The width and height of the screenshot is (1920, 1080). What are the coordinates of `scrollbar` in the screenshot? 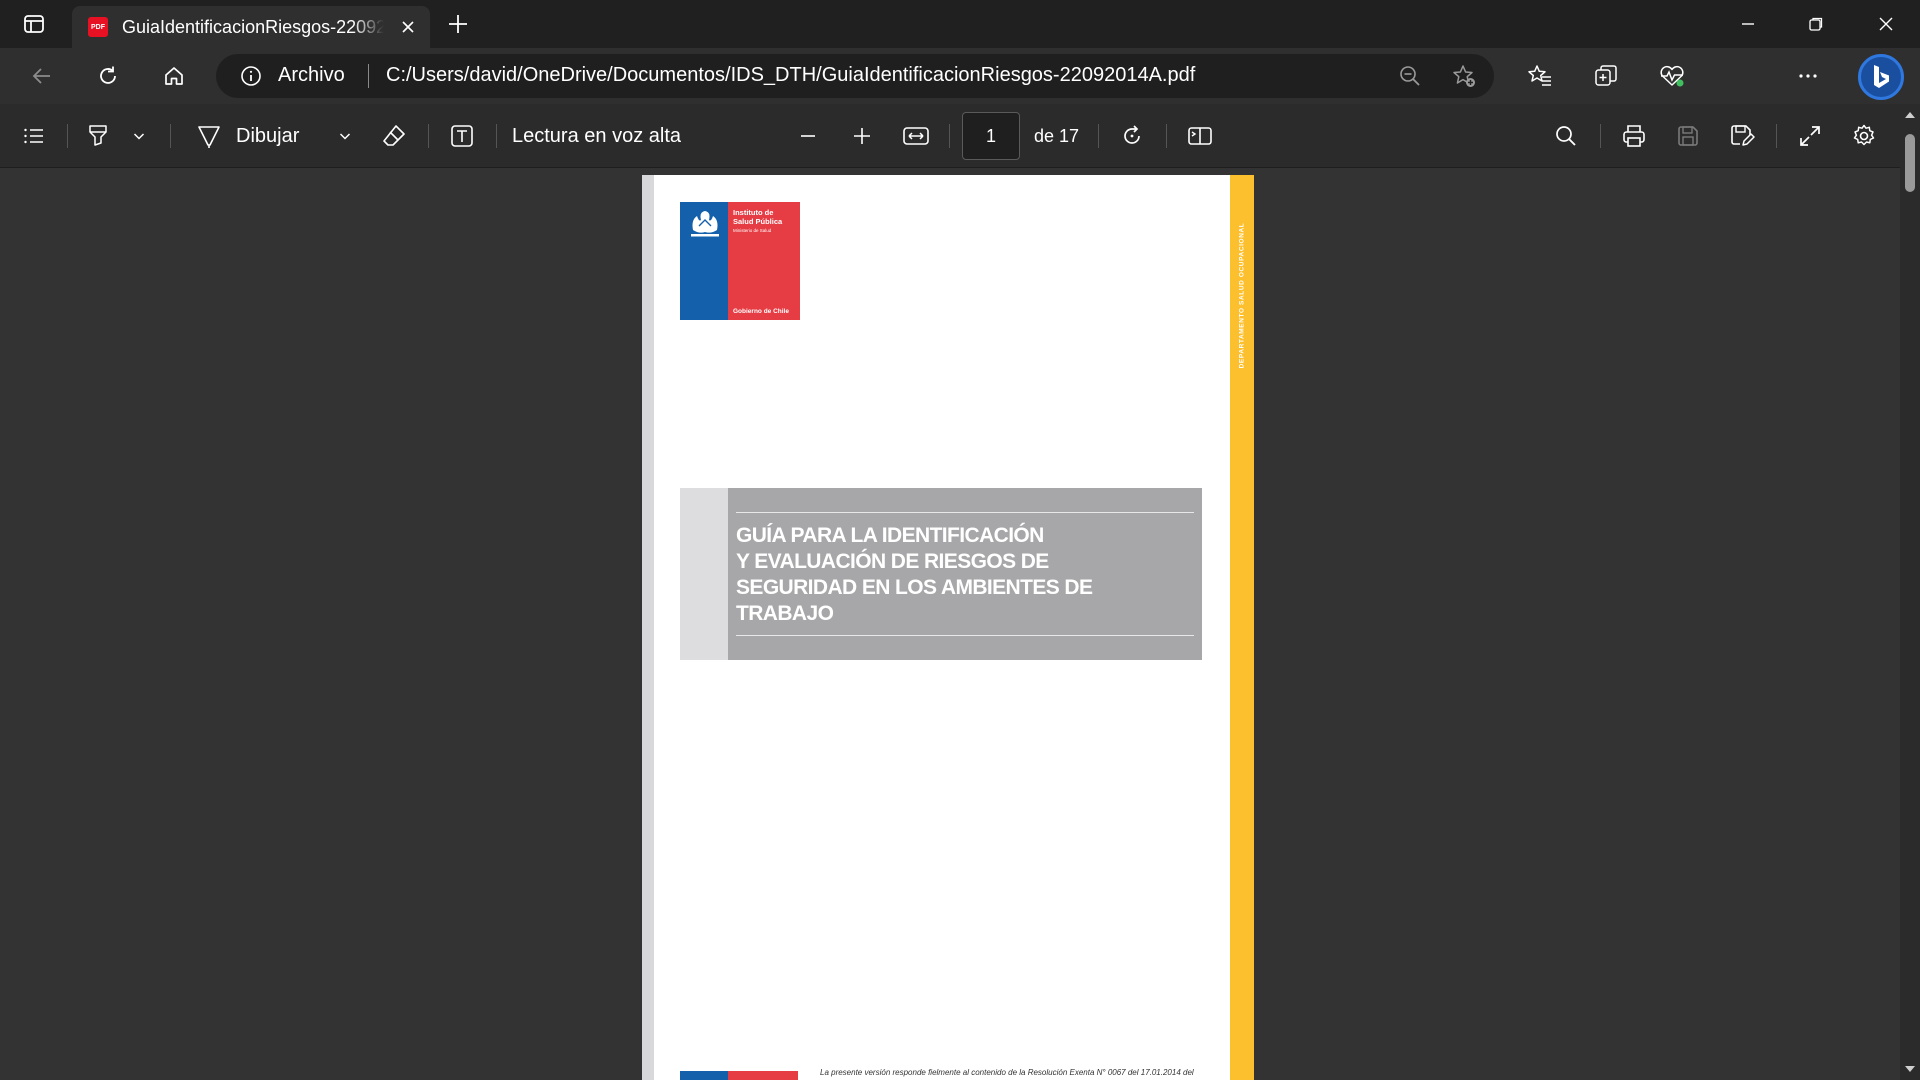 It's located at (1910, 592).